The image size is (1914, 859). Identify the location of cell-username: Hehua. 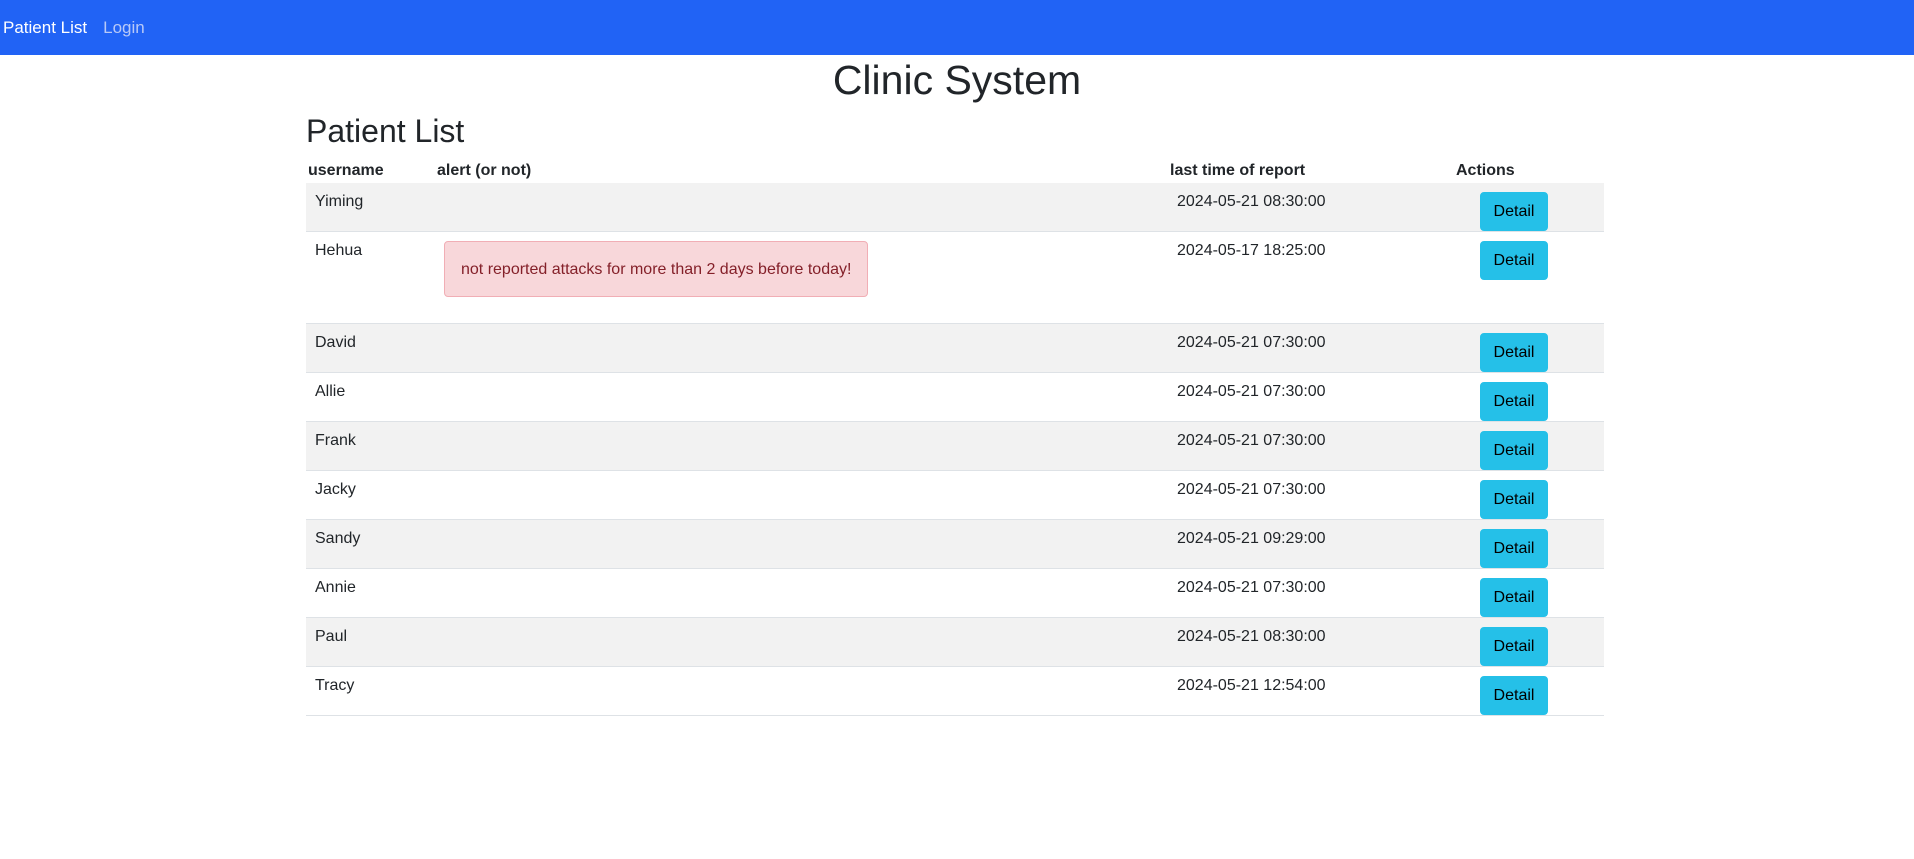
(370, 277).